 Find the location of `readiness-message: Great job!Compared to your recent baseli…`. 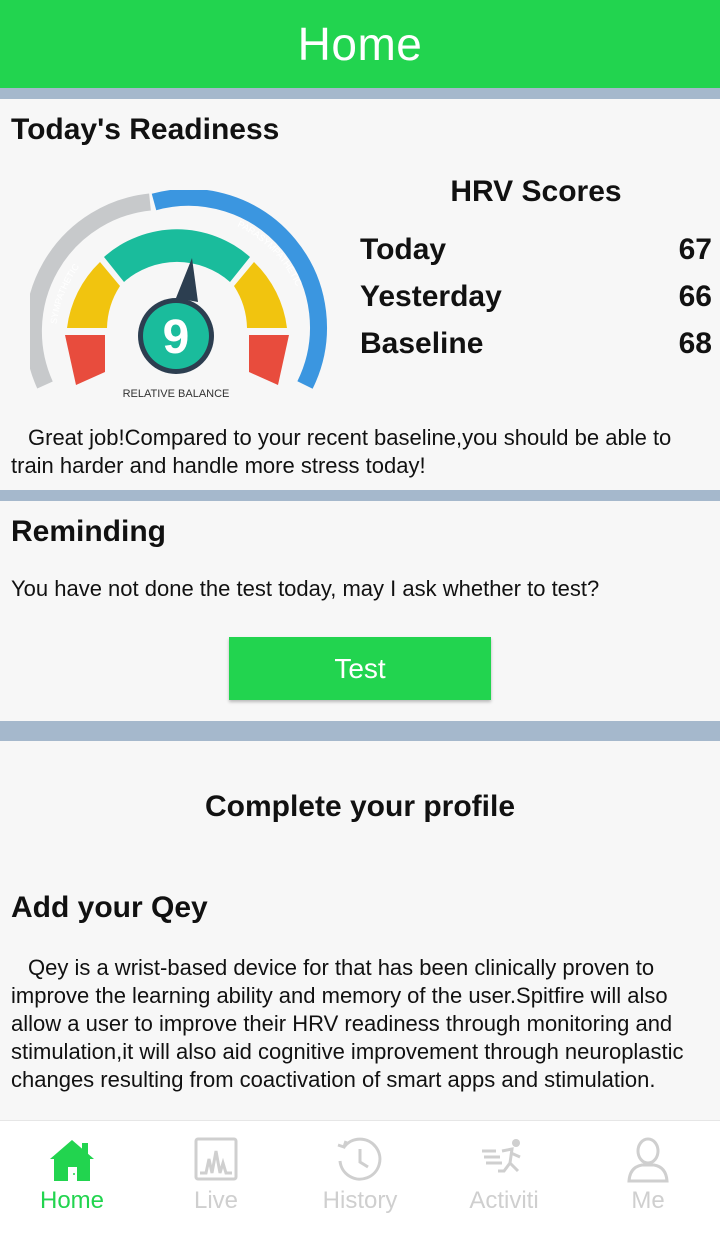

readiness-message: Great job!Compared to your recent baseli… is located at coordinates (341, 451).